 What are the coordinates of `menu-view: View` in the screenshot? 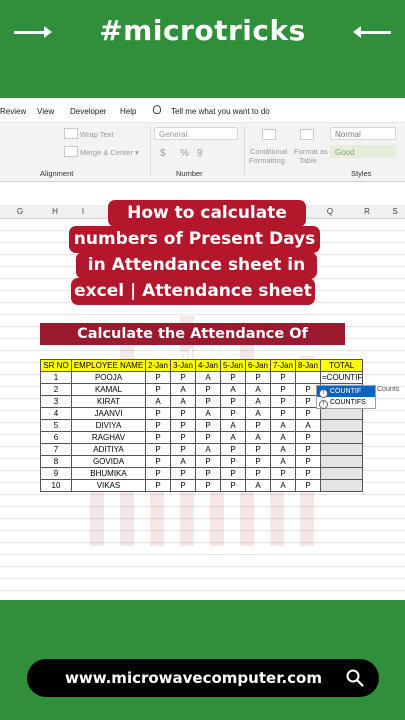 It's located at (45, 111).